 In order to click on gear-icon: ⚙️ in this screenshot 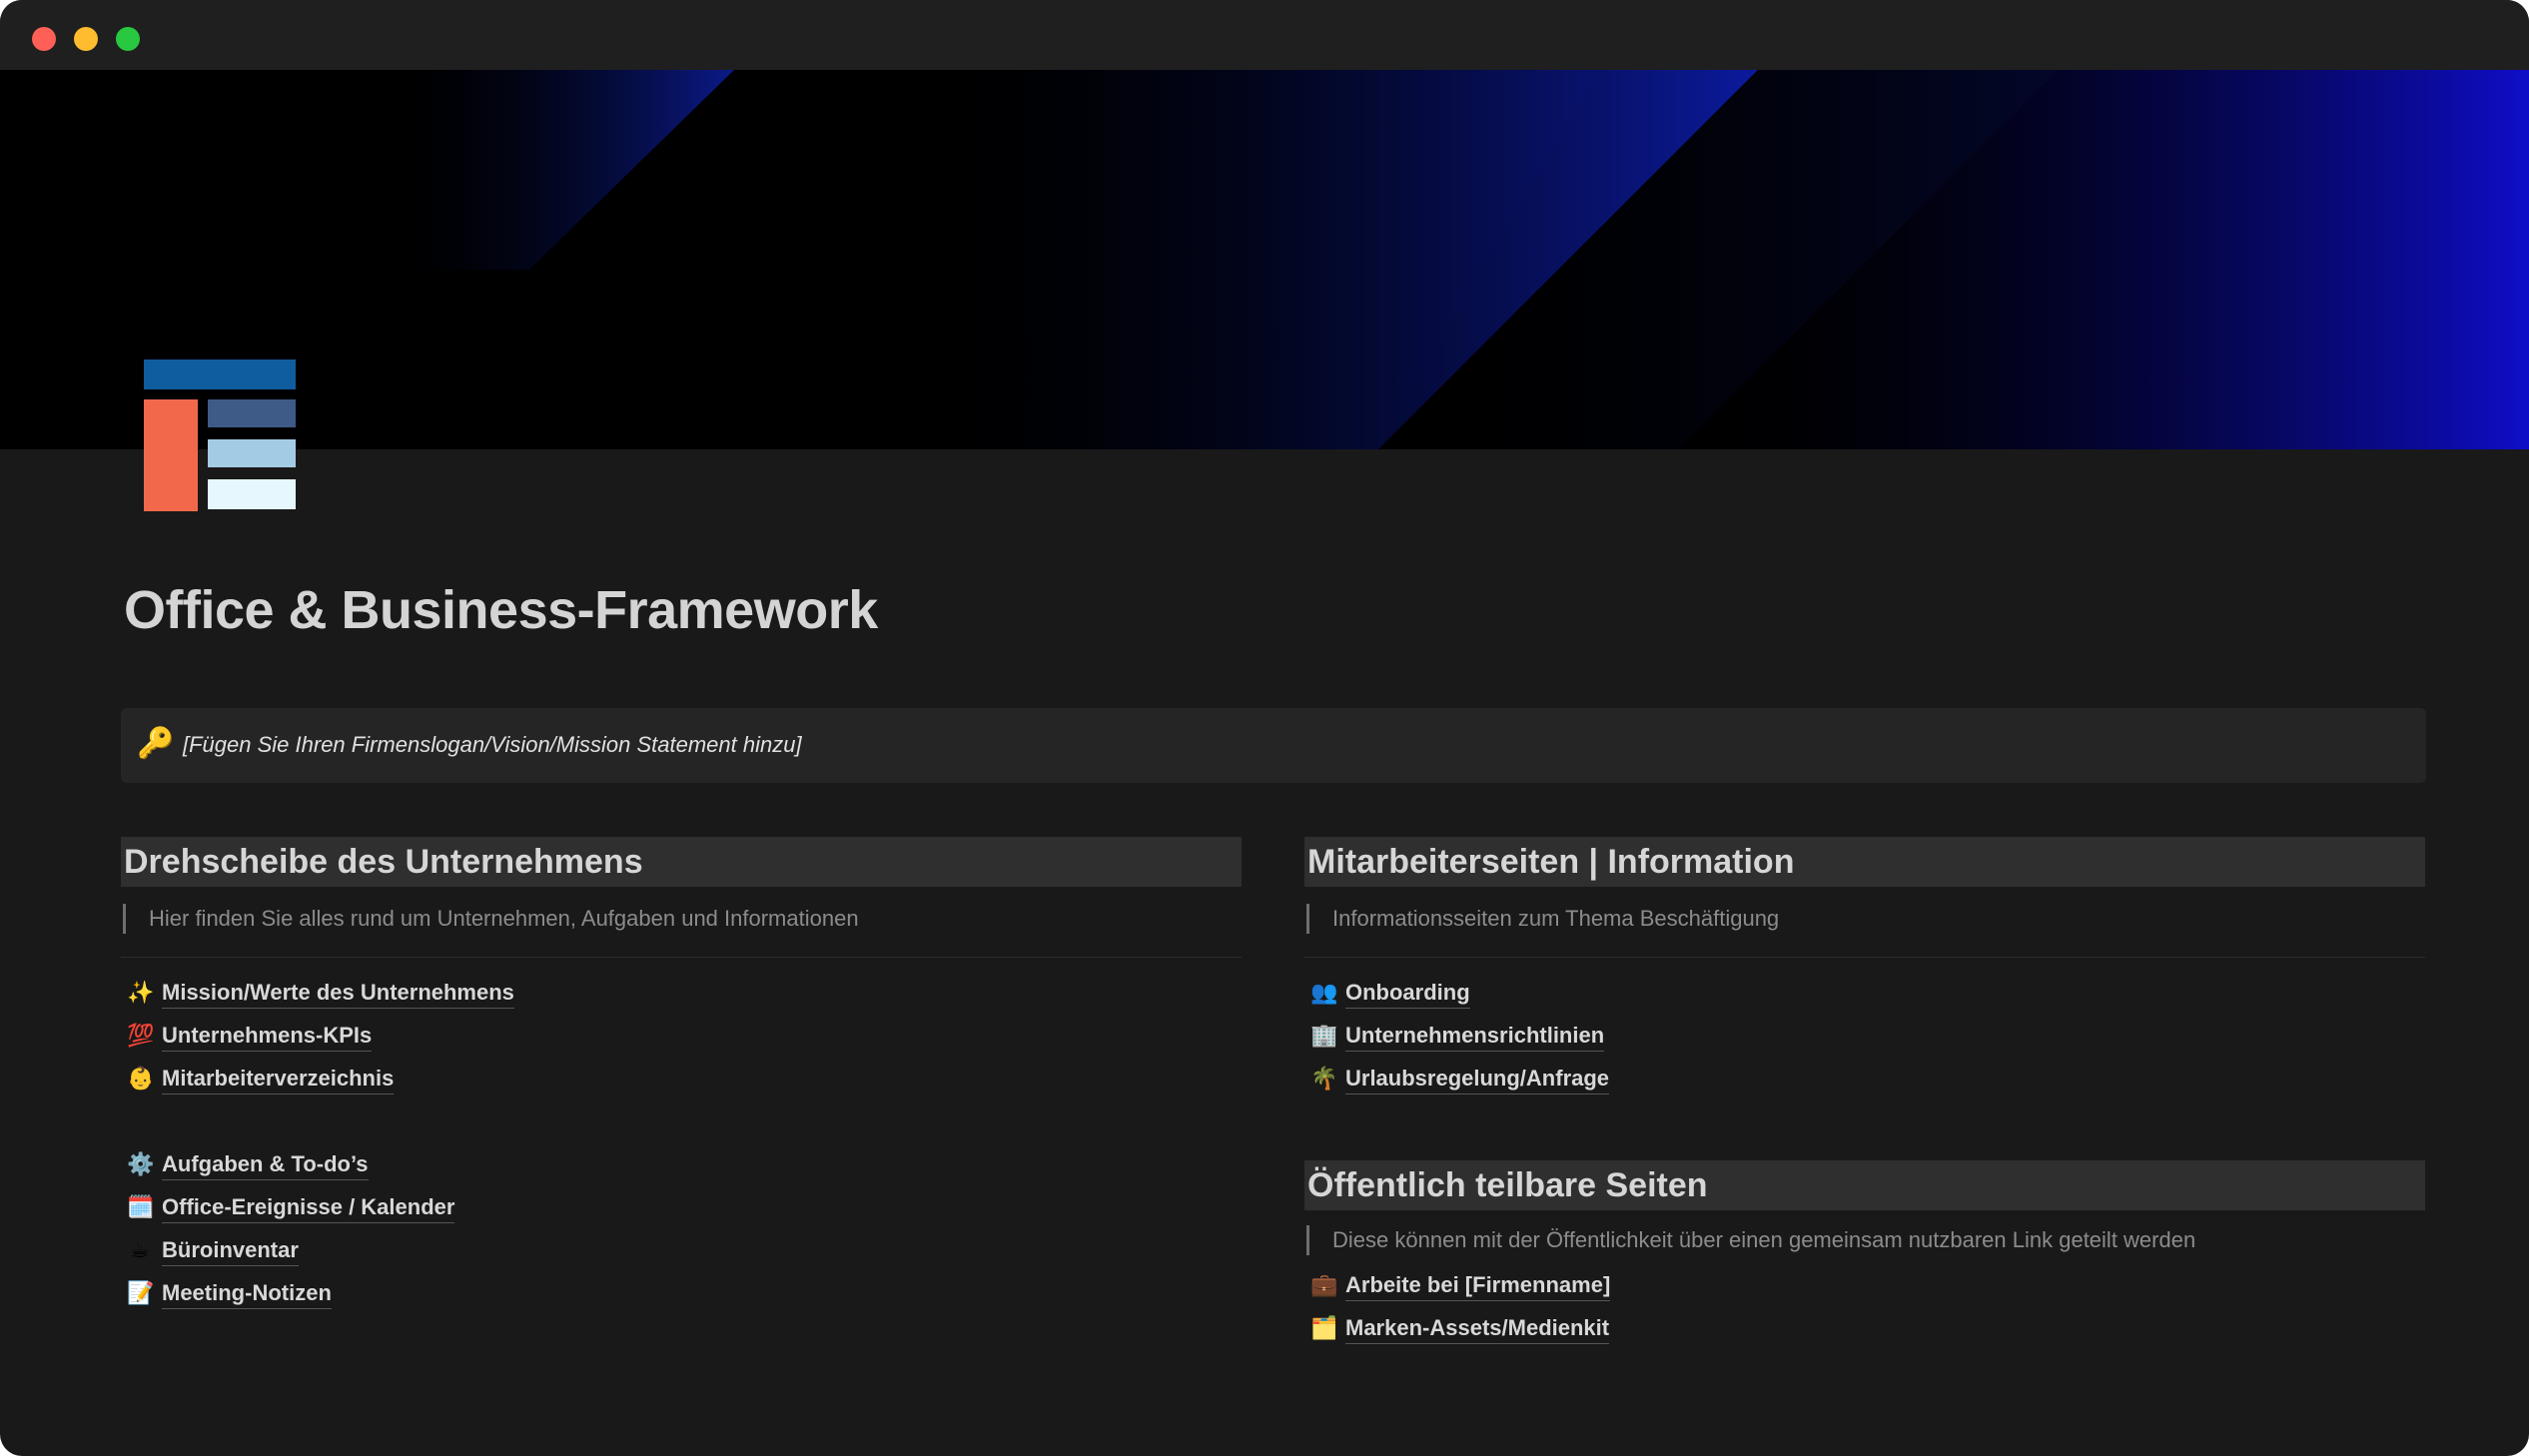, I will do `click(141, 1163)`.